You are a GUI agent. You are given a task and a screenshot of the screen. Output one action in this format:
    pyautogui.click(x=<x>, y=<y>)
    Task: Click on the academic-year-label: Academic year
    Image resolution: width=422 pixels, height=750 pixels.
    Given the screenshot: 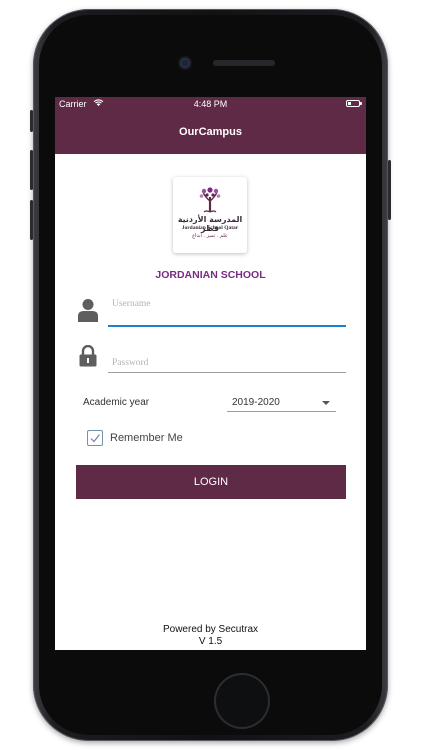 What is the action you would take?
    pyautogui.click(x=116, y=402)
    